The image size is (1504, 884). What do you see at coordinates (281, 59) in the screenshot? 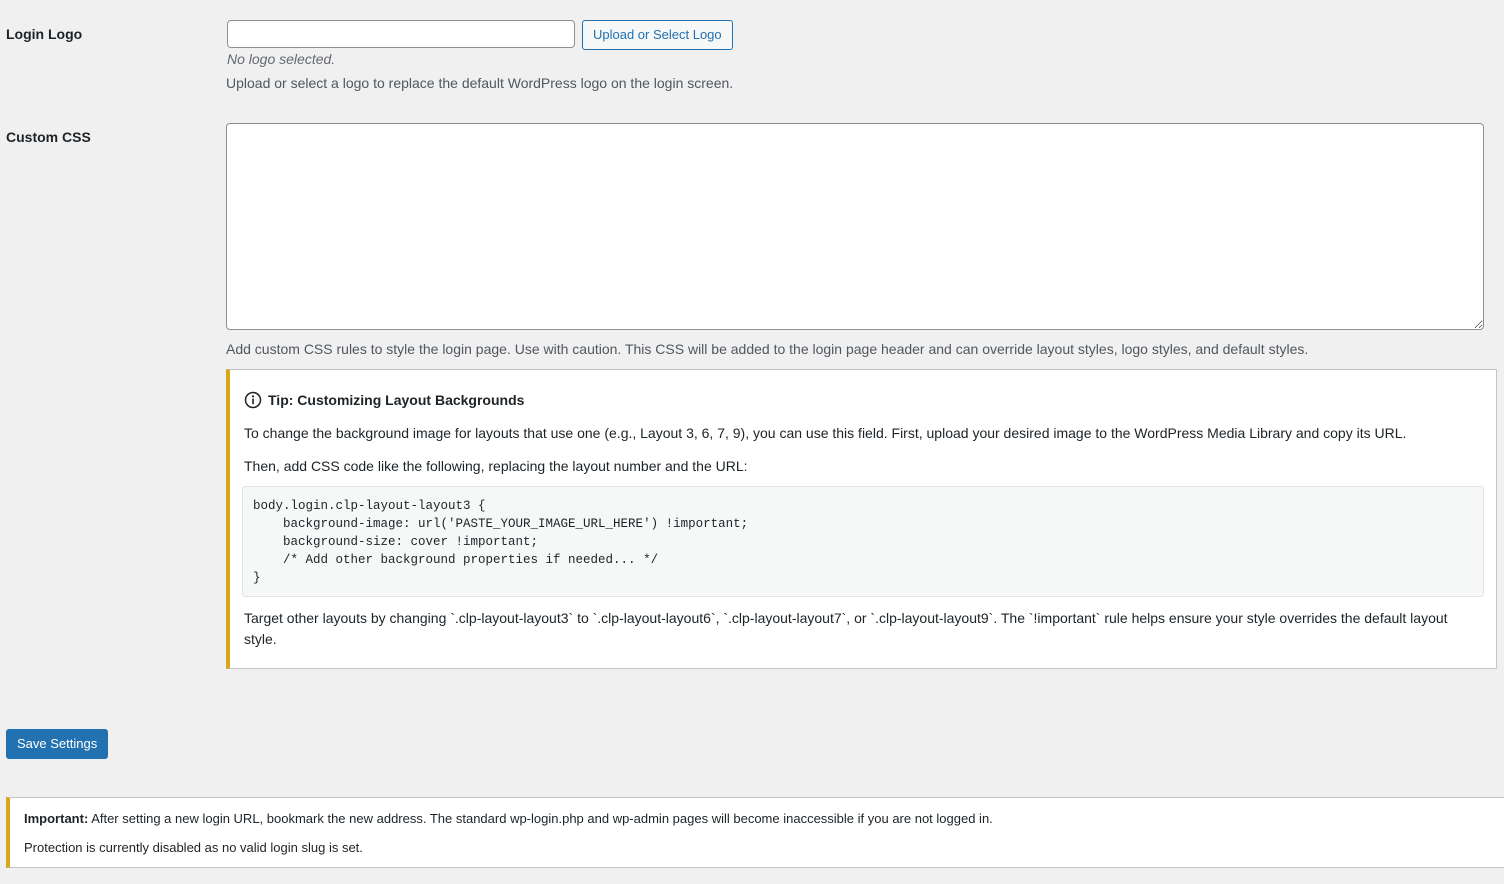
I see `logo-status-text: No logo selected.` at bounding box center [281, 59].